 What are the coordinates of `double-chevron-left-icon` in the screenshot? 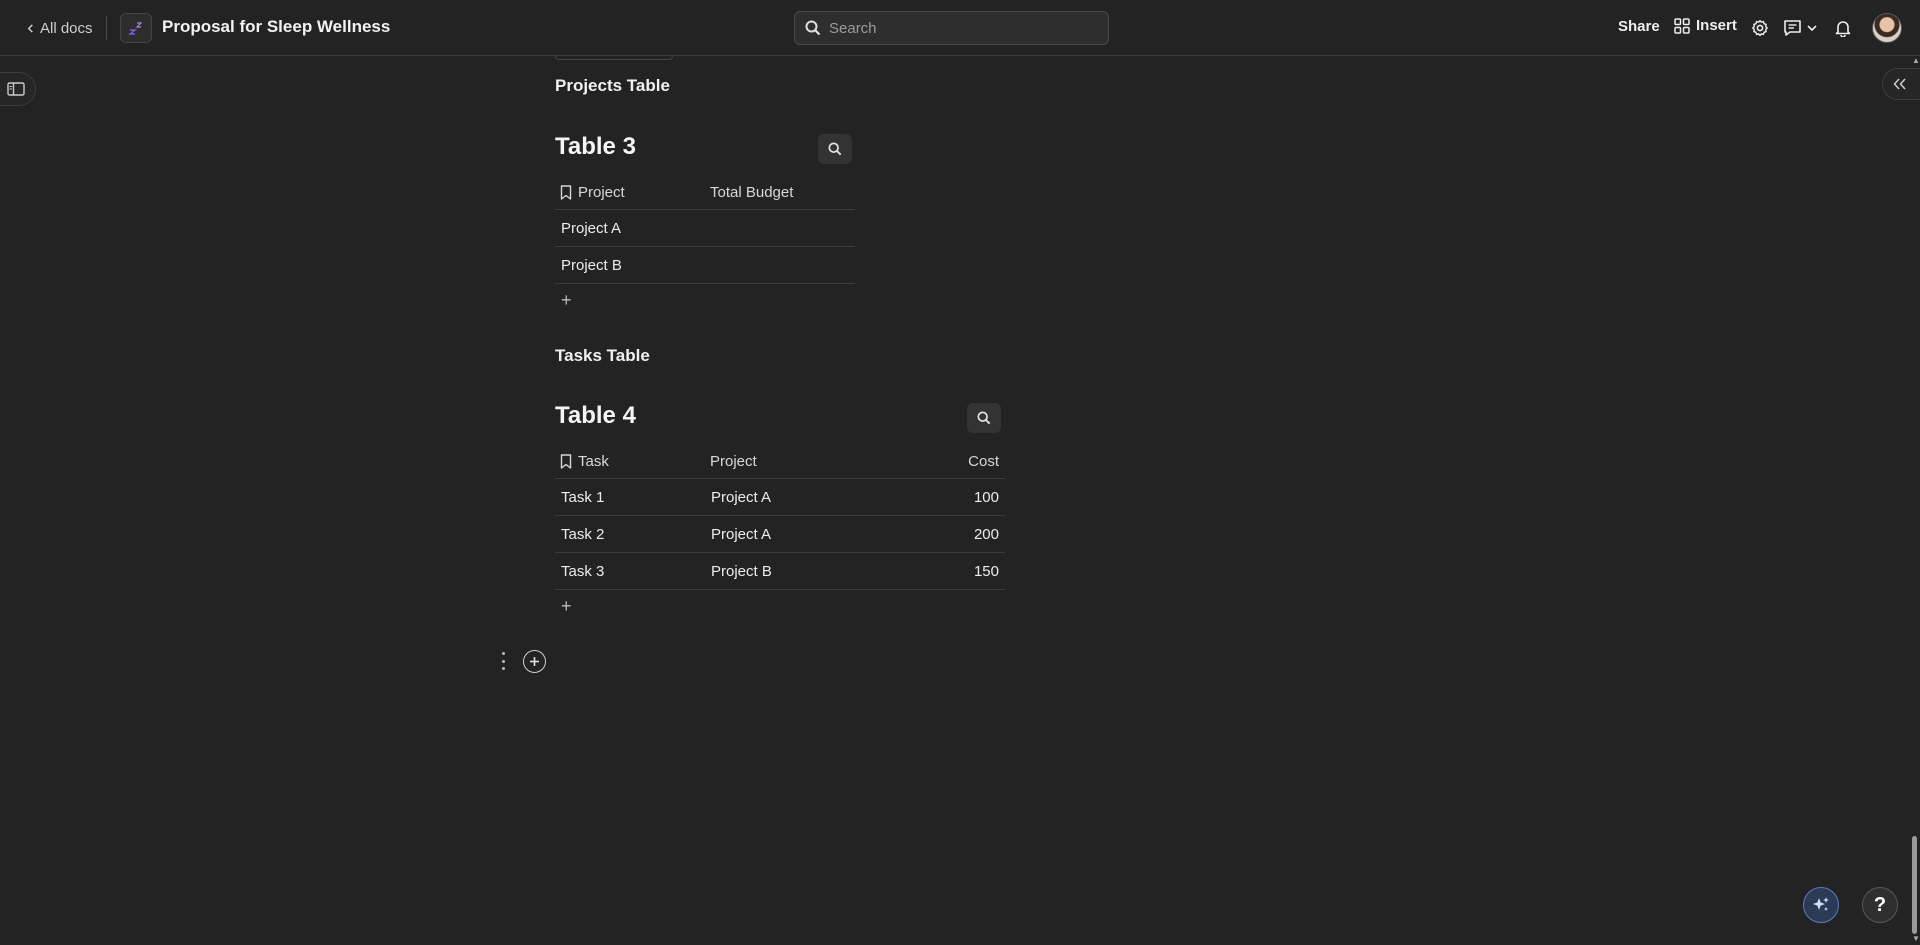 It's located at (1899, 84).